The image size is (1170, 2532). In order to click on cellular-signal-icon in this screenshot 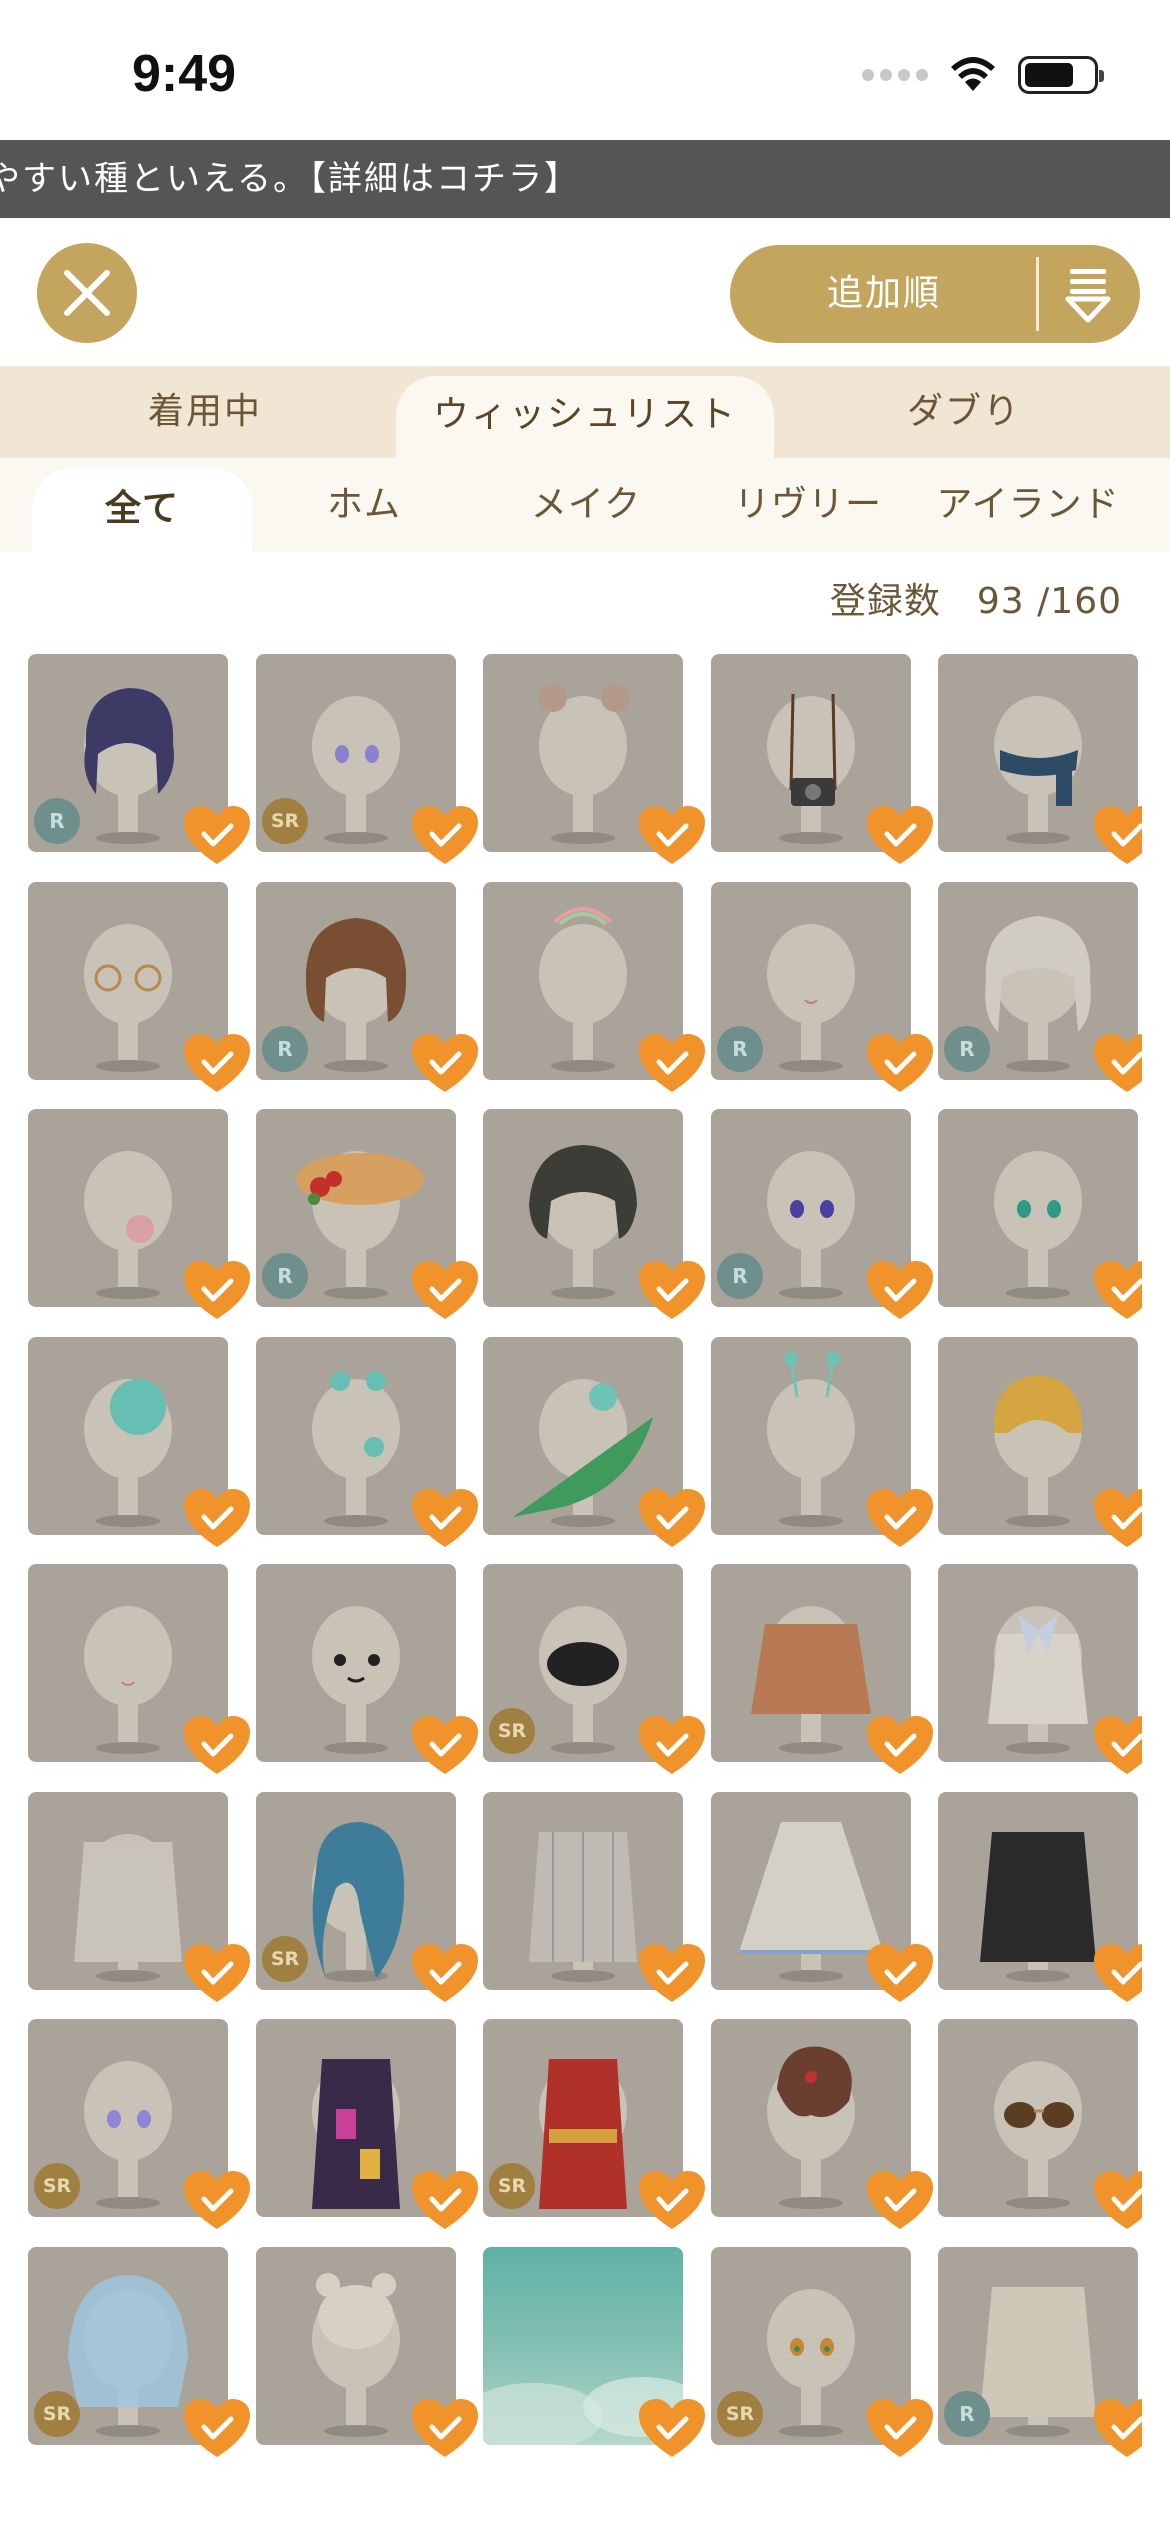, I will do `click(895, 75)`.